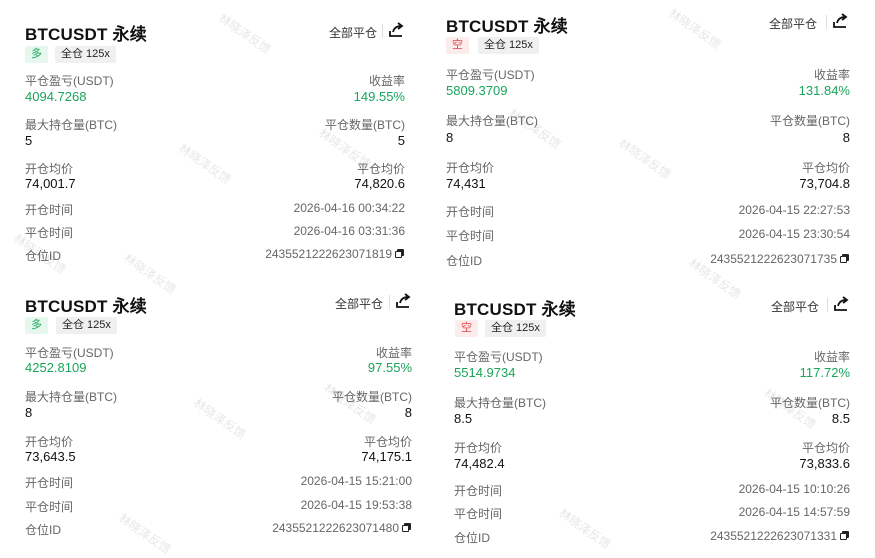 The width and height of the screenshot is (875, 558). What do you see at coordinates (824, 90) in the screenshot?
I see `roi-value: 131.84%` at bounding box center [824, 90].